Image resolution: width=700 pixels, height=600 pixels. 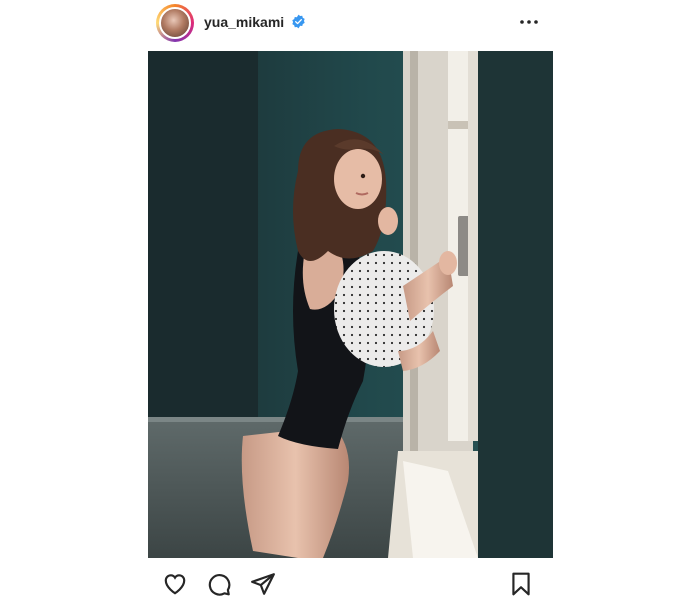 I want to click on comment-icon, so click(x=219, y=584).